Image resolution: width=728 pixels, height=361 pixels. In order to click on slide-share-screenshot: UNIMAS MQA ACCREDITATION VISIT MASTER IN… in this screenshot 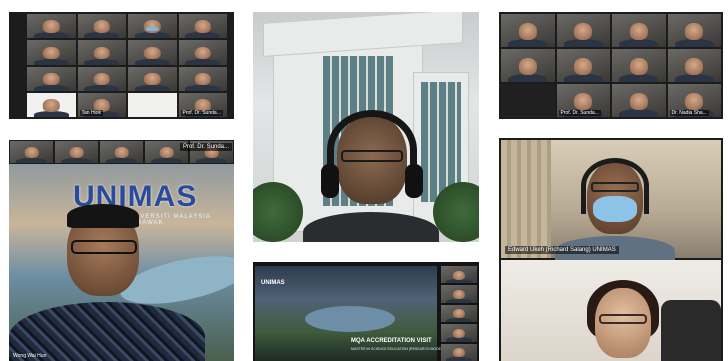, I will do `click(366, 311)`.